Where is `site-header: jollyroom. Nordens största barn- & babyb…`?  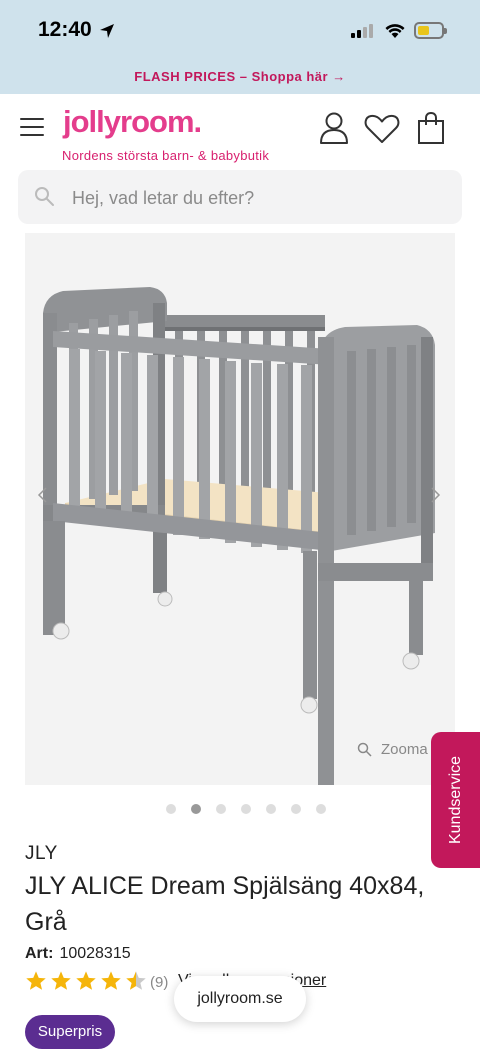
site-header: jollyroom. Nordens största barn- & babyb… is located at coordinates (240, 132).